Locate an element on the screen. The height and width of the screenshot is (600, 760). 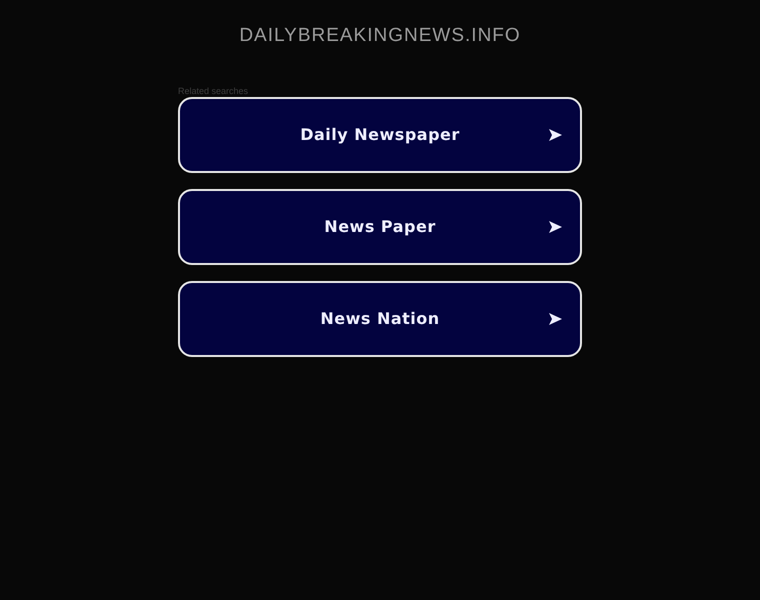
related-search-link: News Nation is located at coordinates (380, 319).